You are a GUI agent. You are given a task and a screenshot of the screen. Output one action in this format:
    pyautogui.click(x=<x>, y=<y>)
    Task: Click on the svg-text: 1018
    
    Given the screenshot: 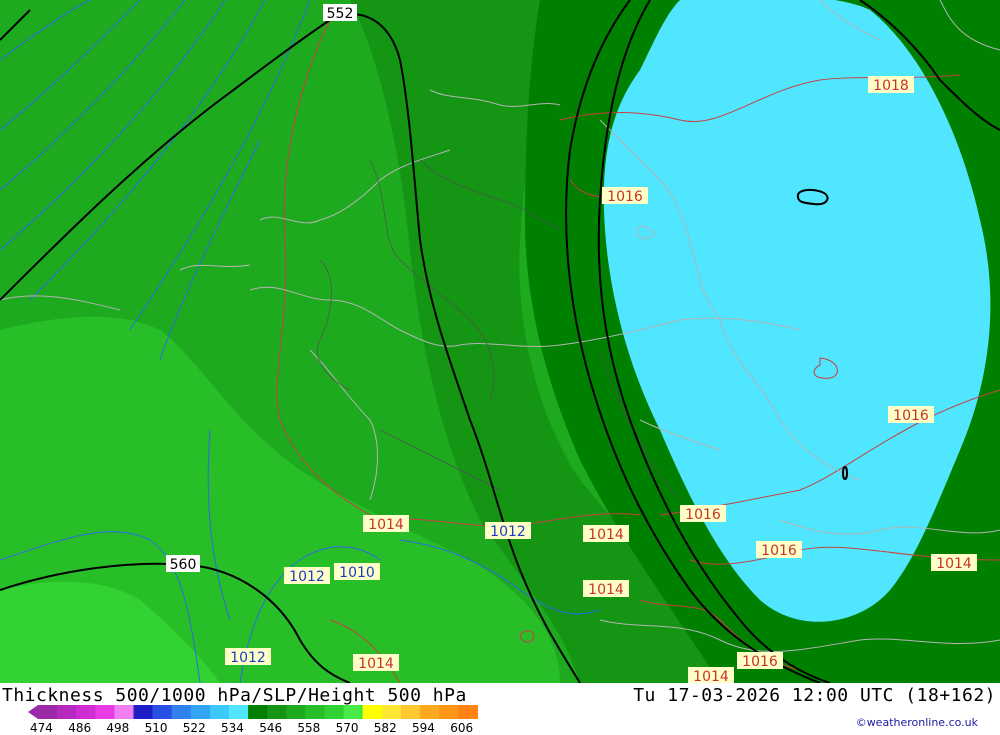 What is the action you would take?
    pyautogui.click(x=891, y=86)
    